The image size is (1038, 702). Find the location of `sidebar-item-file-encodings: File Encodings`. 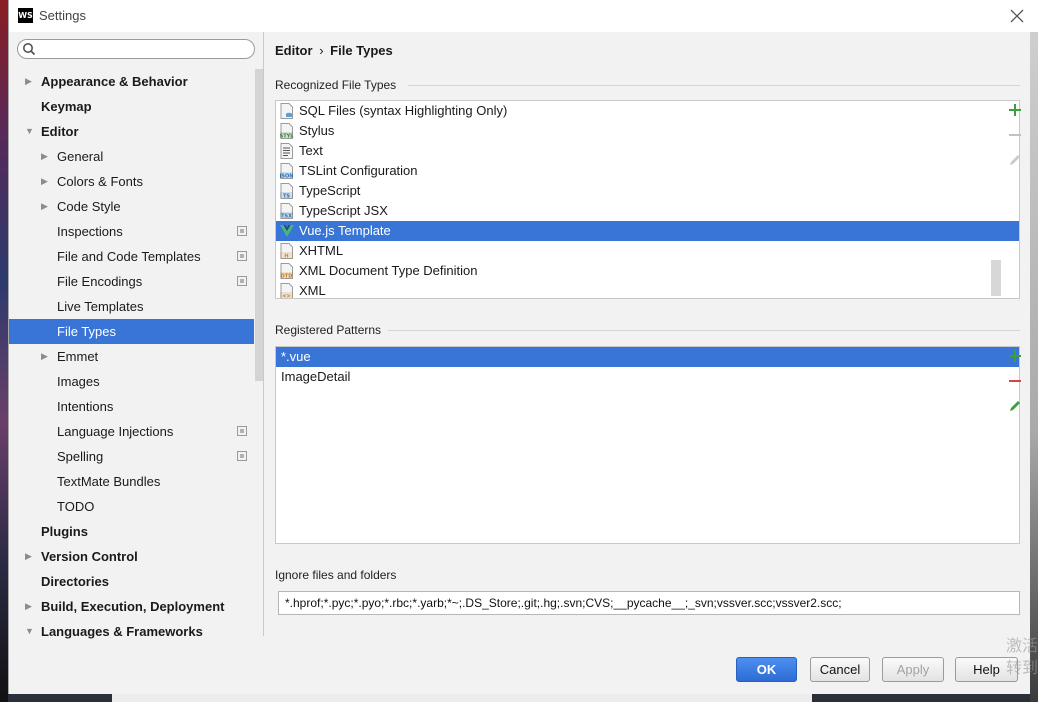

sidebar-item-file-encodings: File Encodings is located at coordinates (131, 281).